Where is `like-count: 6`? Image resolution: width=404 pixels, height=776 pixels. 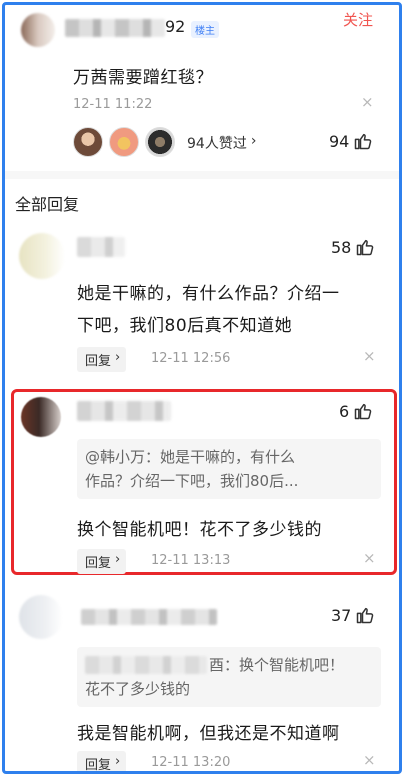
like-count: 6 is located at coordinates (344, 411).